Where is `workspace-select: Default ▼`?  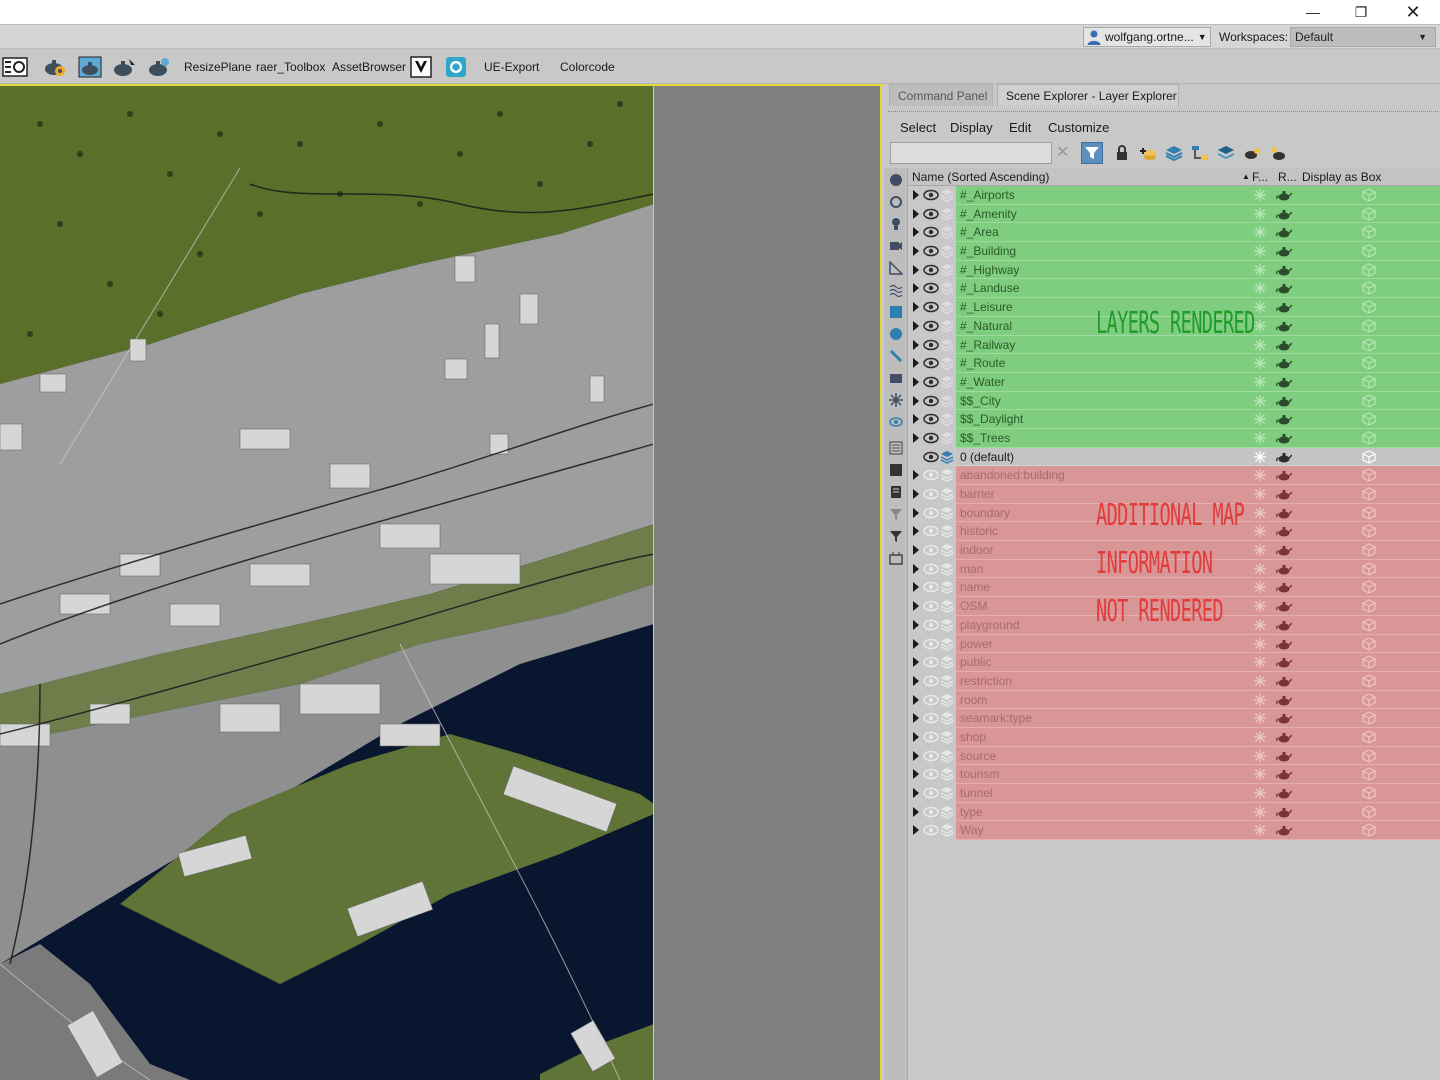 workspace-select: Default ▼ is located at coordinates (1363, 37).